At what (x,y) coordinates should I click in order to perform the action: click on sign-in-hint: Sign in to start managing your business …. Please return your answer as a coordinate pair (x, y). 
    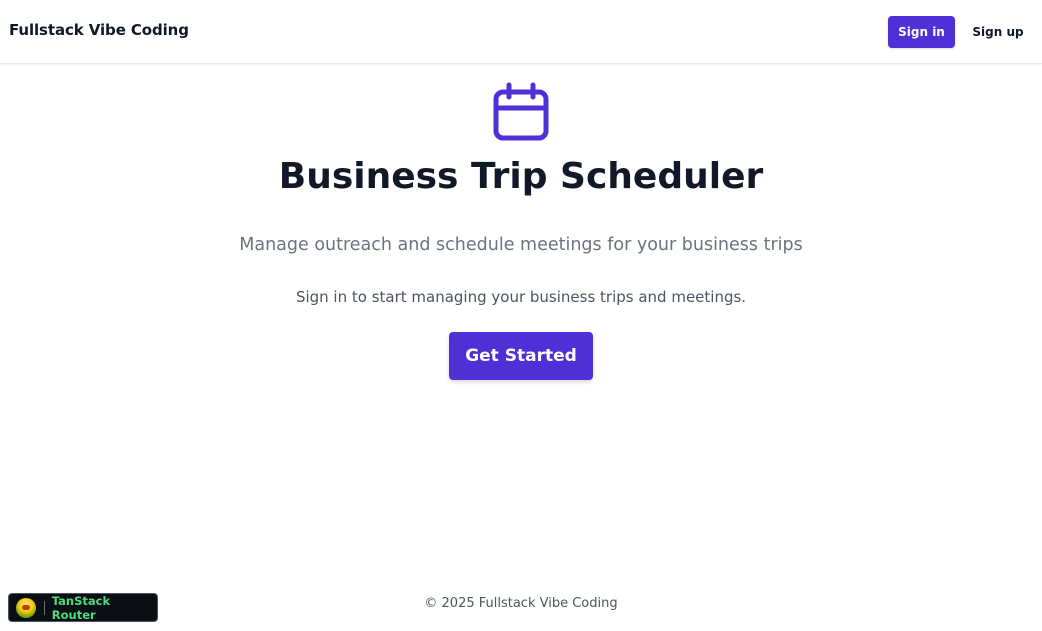
    Looking at the image, I should click on (521, 297).